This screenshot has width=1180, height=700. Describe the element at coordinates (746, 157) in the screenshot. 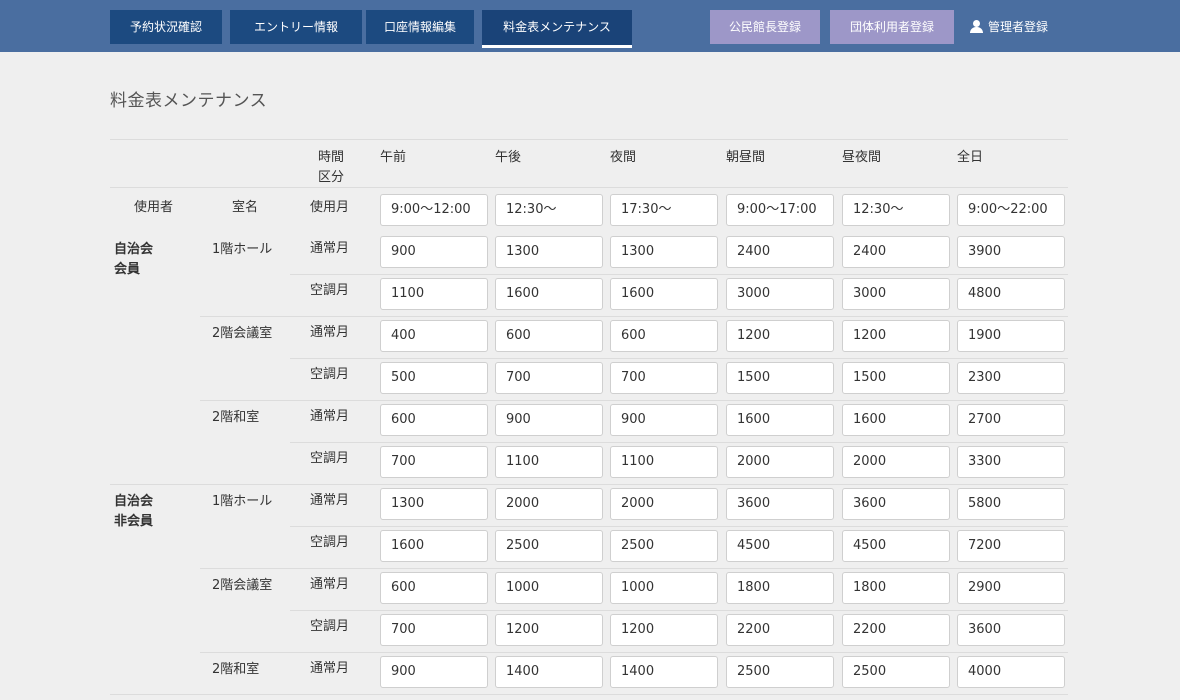

I see `period-header-4: 朝昼間` at that location.